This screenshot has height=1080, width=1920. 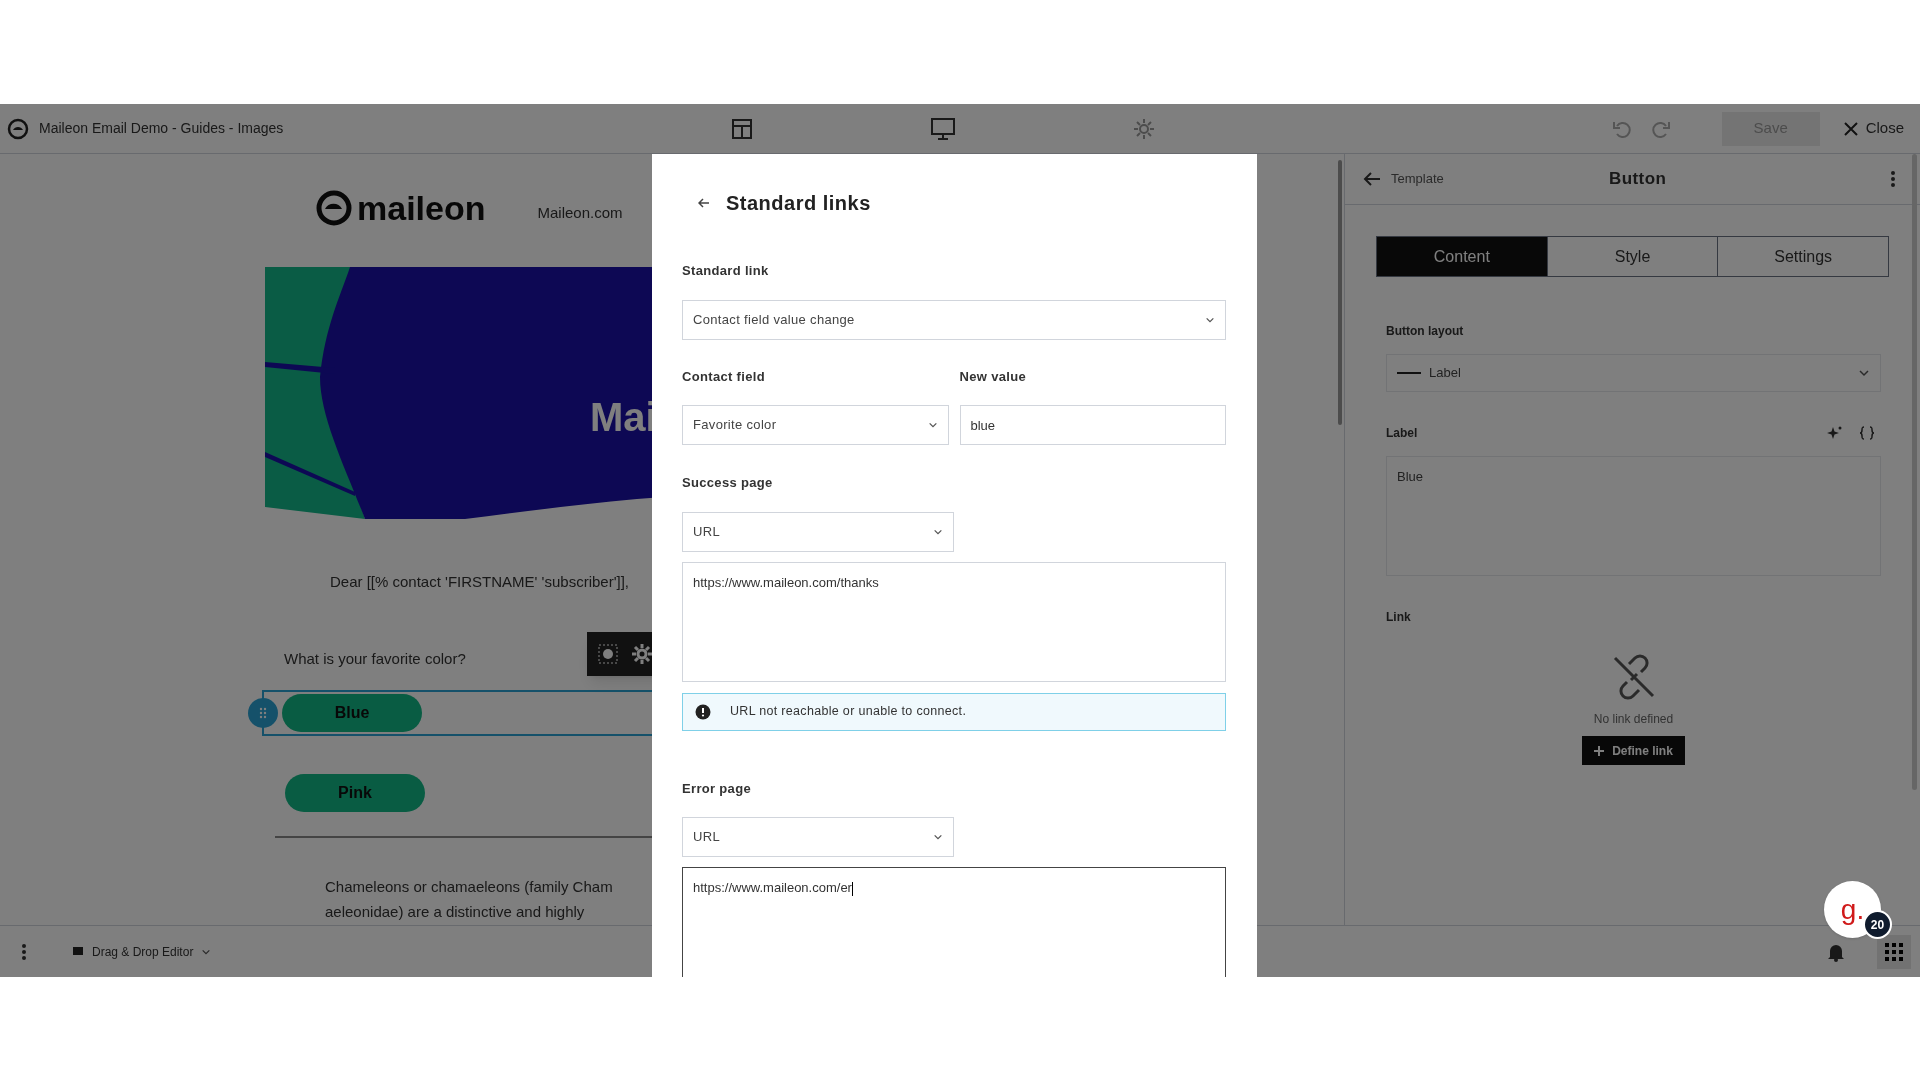 What do you see at coordinates (1633, 373) in the screenshot?
I see `layout-dropdown: Label` at bounding box center [1633, 373].